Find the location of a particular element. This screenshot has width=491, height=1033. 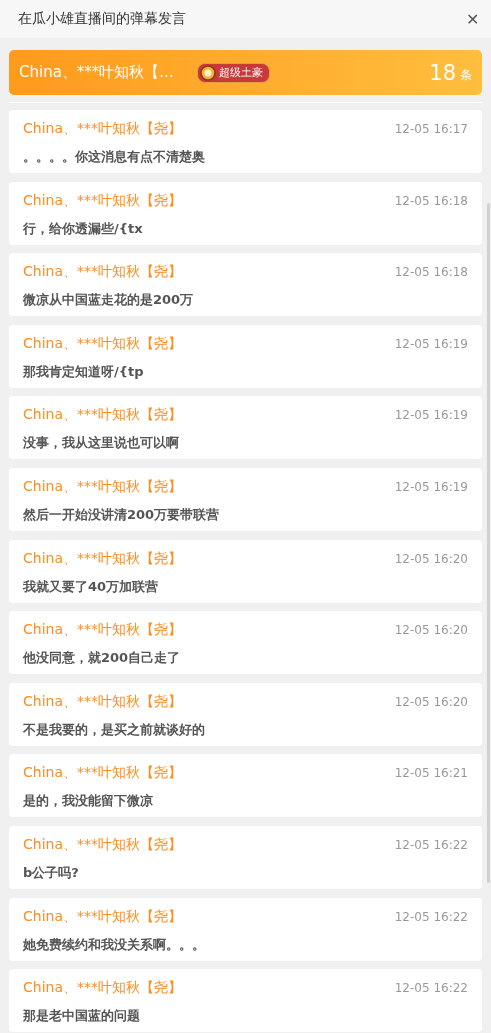

level-badge: 超级土豪 is located at coordinates (233, 72).